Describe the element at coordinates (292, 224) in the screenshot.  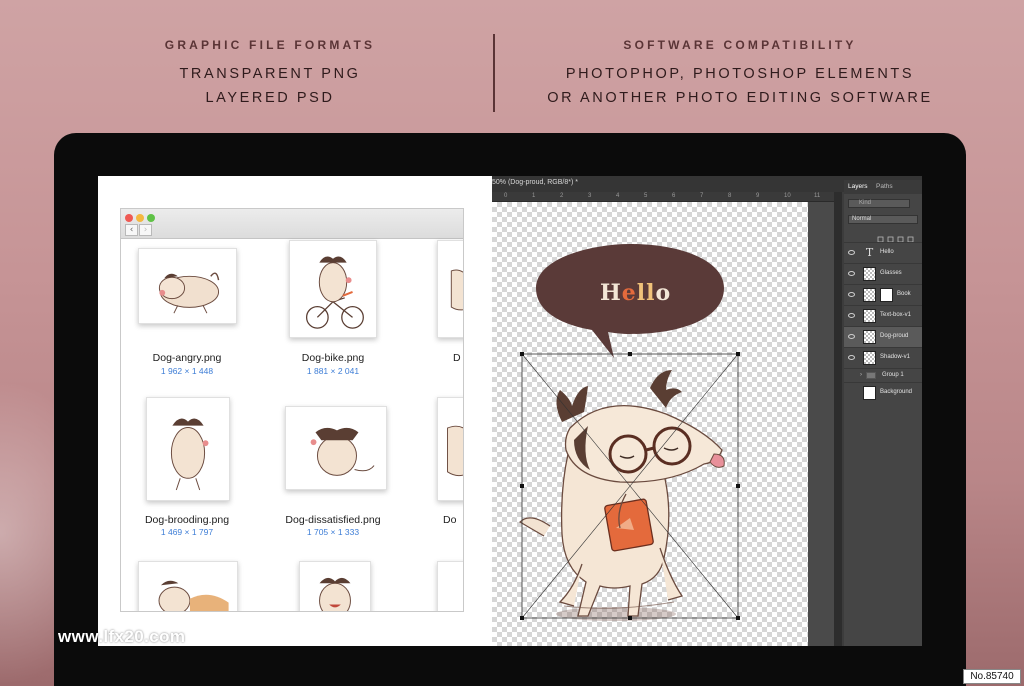
I see `finder-toolbar: ‹ ›` at that location.